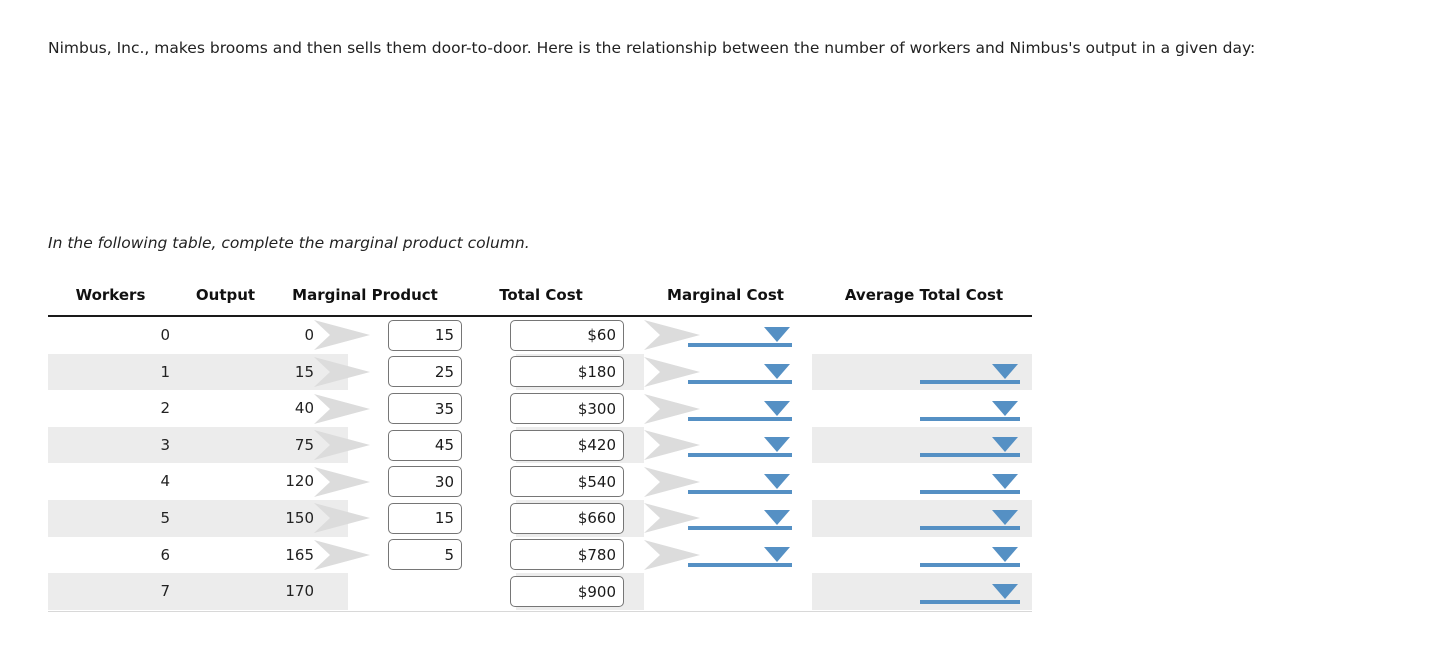 This screenshot has height=660, width=1443. What do you see at coordinates (225, 295) in the screenshot?
I see `column-header-output: Output` at bounding box center [225, 295].